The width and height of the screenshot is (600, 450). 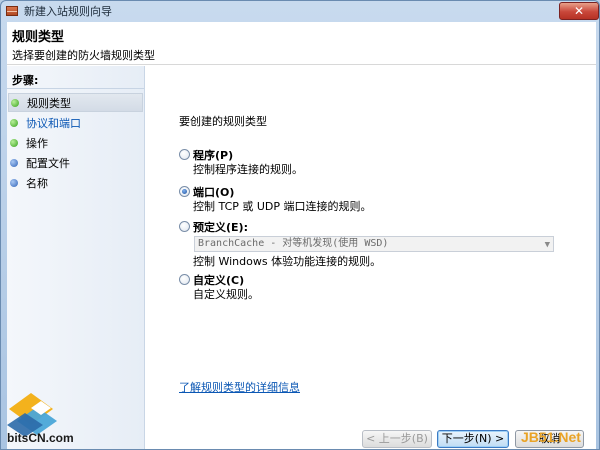 I want to click on sidebar-item-protocol-ports: 协议和端口, so click(x=75, y=122).